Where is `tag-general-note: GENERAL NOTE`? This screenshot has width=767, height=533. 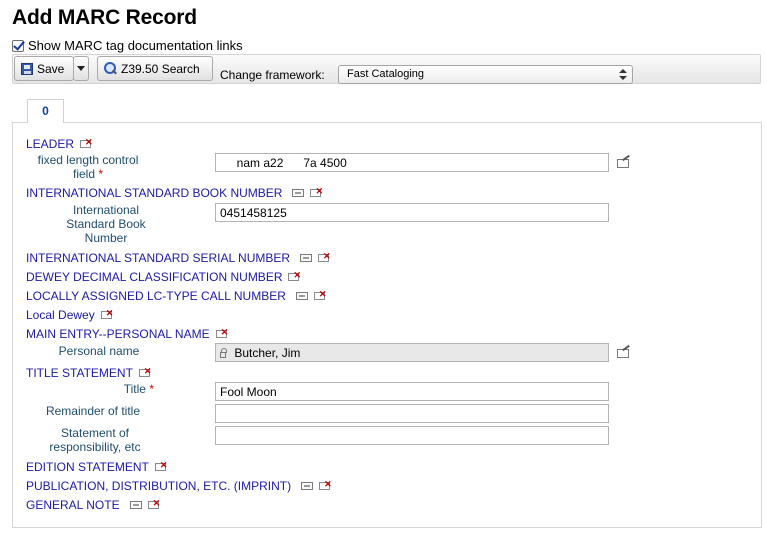
tag-general-note: GENERAL NOTE is located at coordinates (93, 505).